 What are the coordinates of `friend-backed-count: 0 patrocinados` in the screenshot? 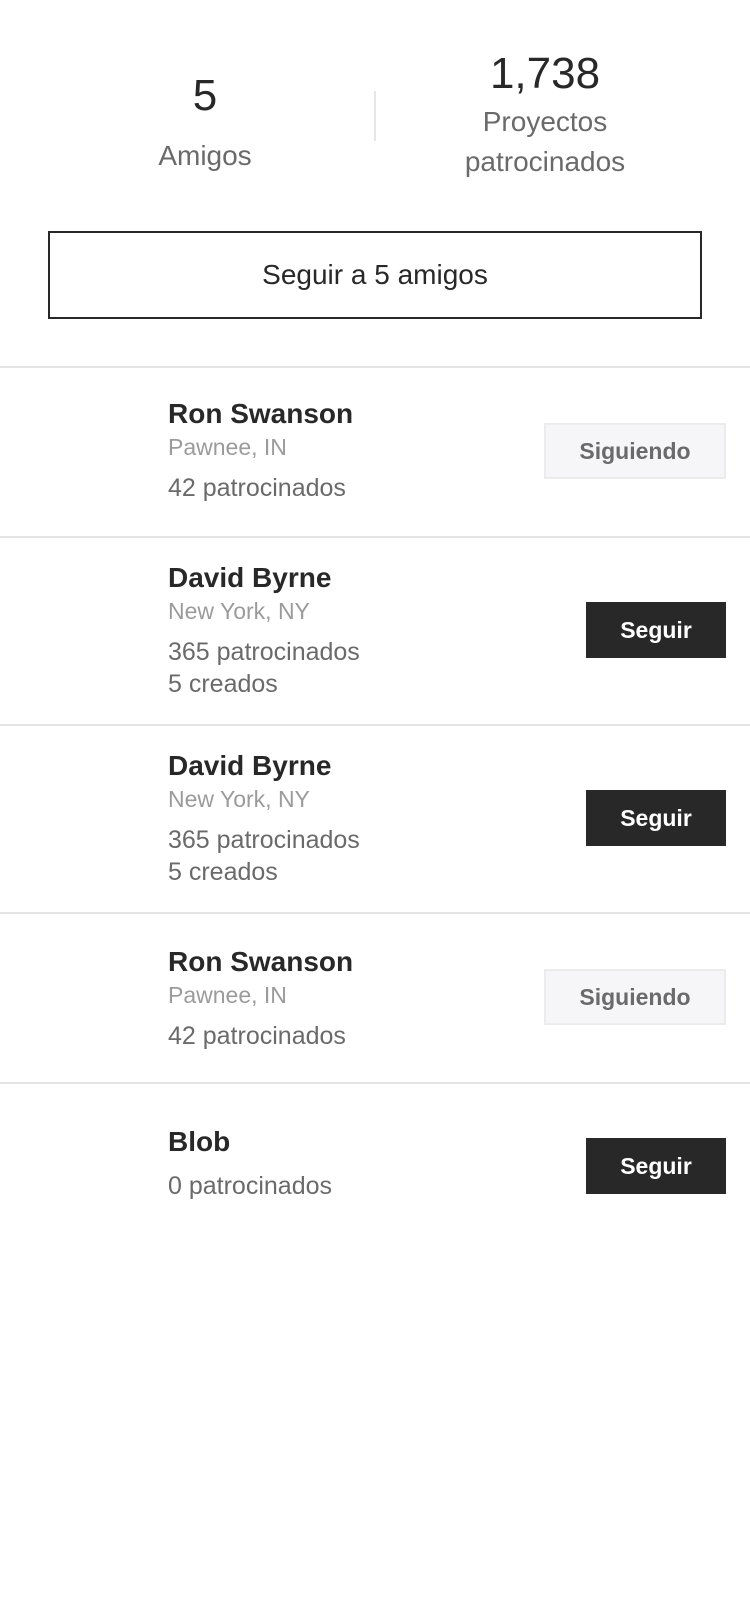 It's located at (250, 1186).